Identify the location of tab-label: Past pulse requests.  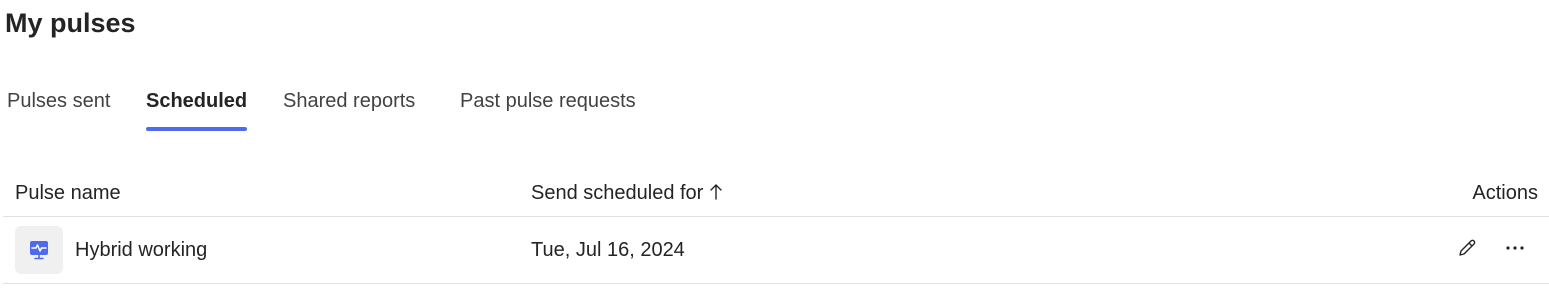
(548, 101).